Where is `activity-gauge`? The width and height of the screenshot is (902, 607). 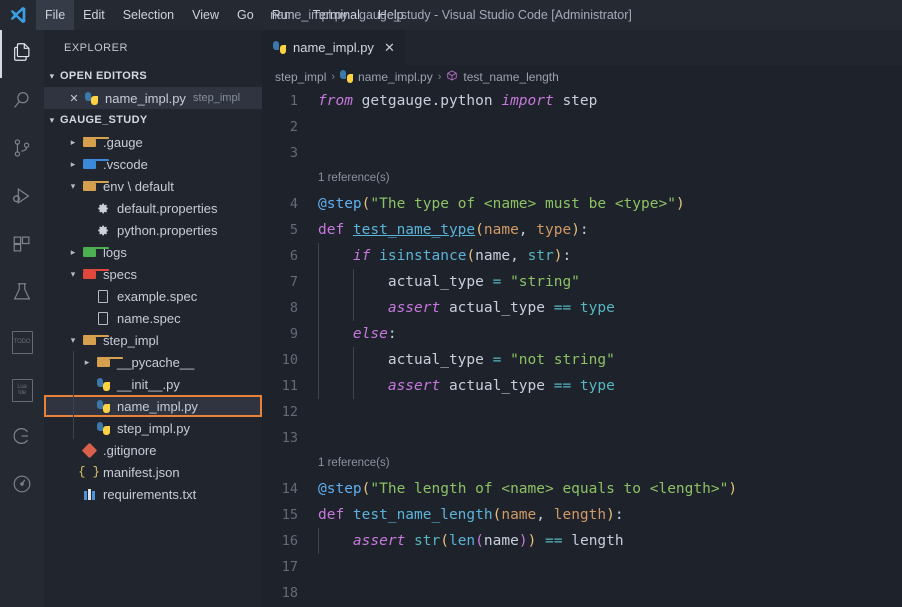 activity-gauge is located at coordinates (22, 438).